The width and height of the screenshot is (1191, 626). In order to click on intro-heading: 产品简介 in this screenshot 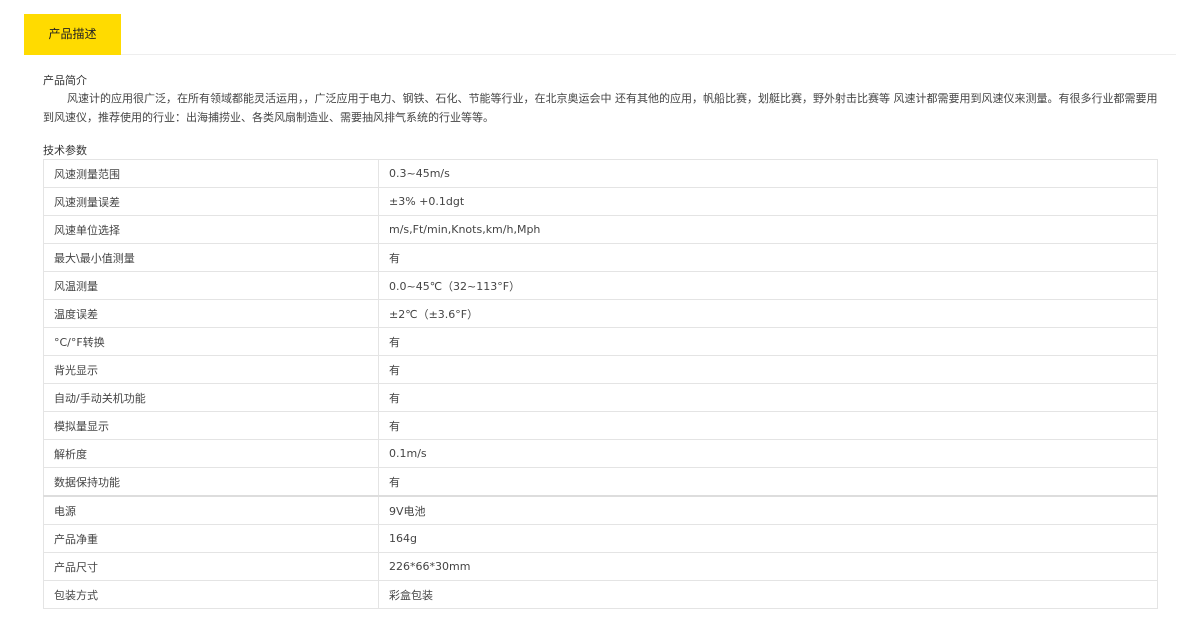, I will do `click(65, 80)`.